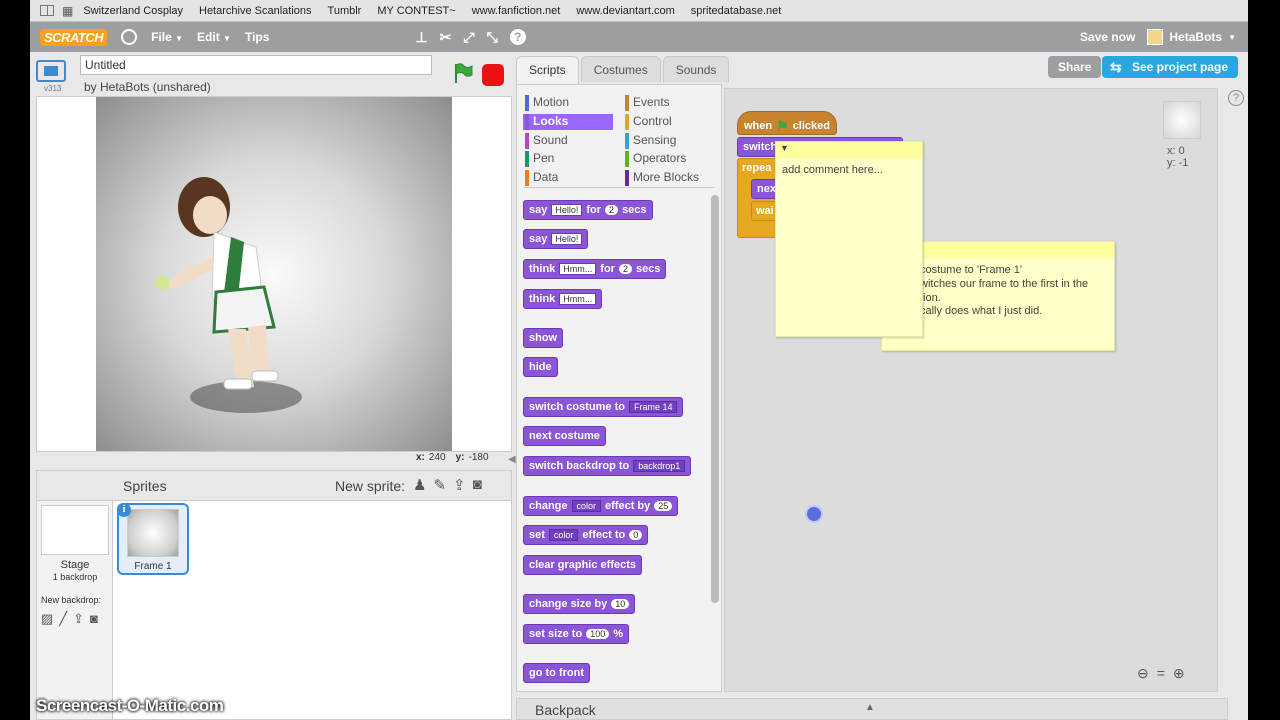  What do you see at coordinates (586, 535) in the screenshot?
I see `block-set-effect: set color effect to 0` at bounding box center [586, 535].